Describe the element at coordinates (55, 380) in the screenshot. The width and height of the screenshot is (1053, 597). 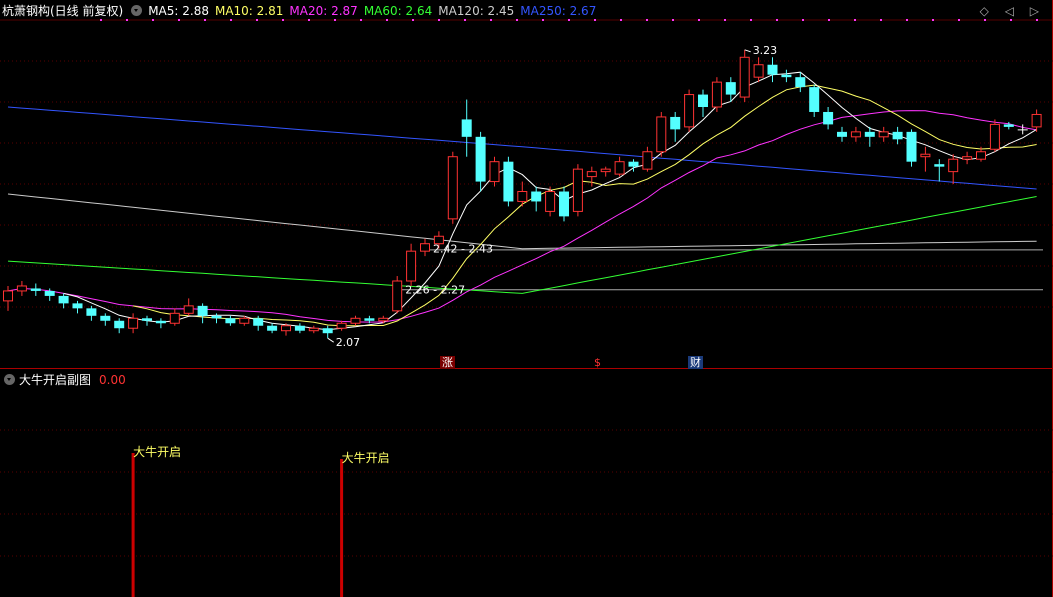
I see `sub-title: 大牛开启副图` at that location.